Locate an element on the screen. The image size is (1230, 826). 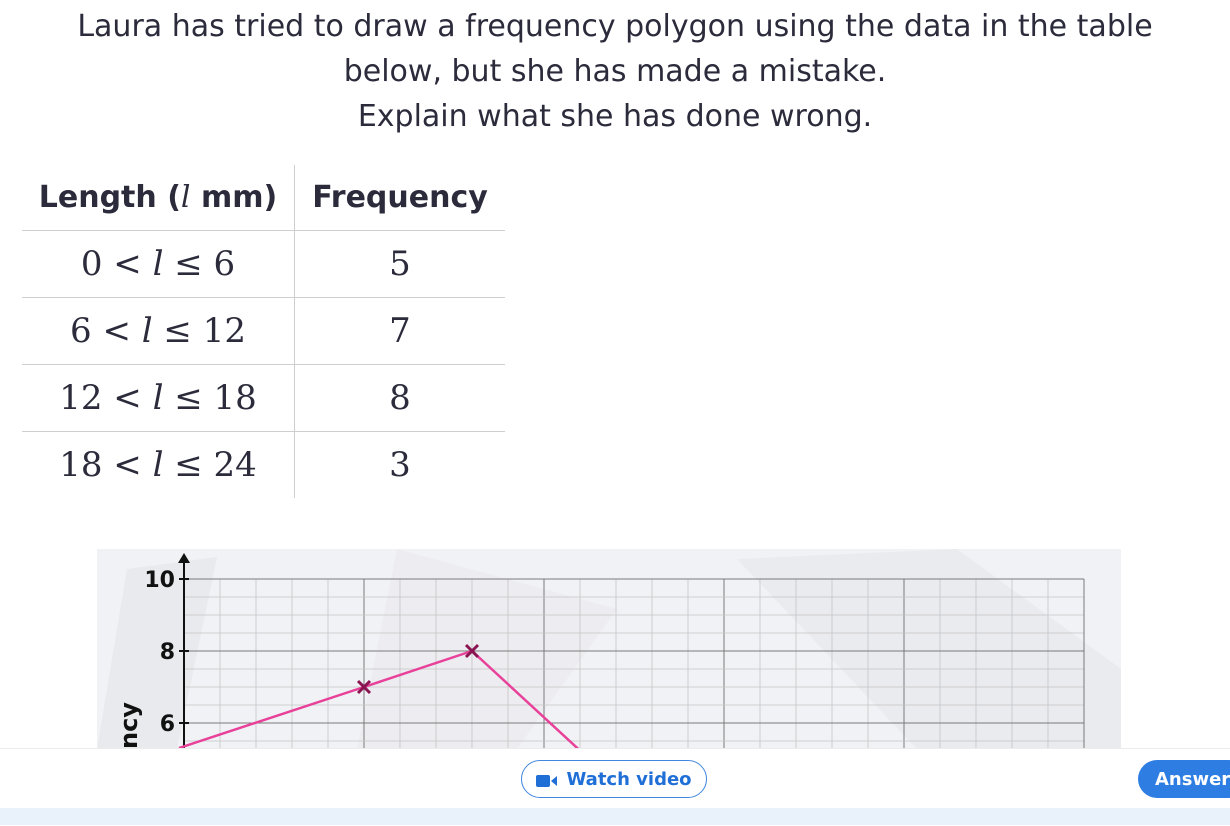
table-row: 18 < l ≤ 24 3 is located at coordinates (263, 464).